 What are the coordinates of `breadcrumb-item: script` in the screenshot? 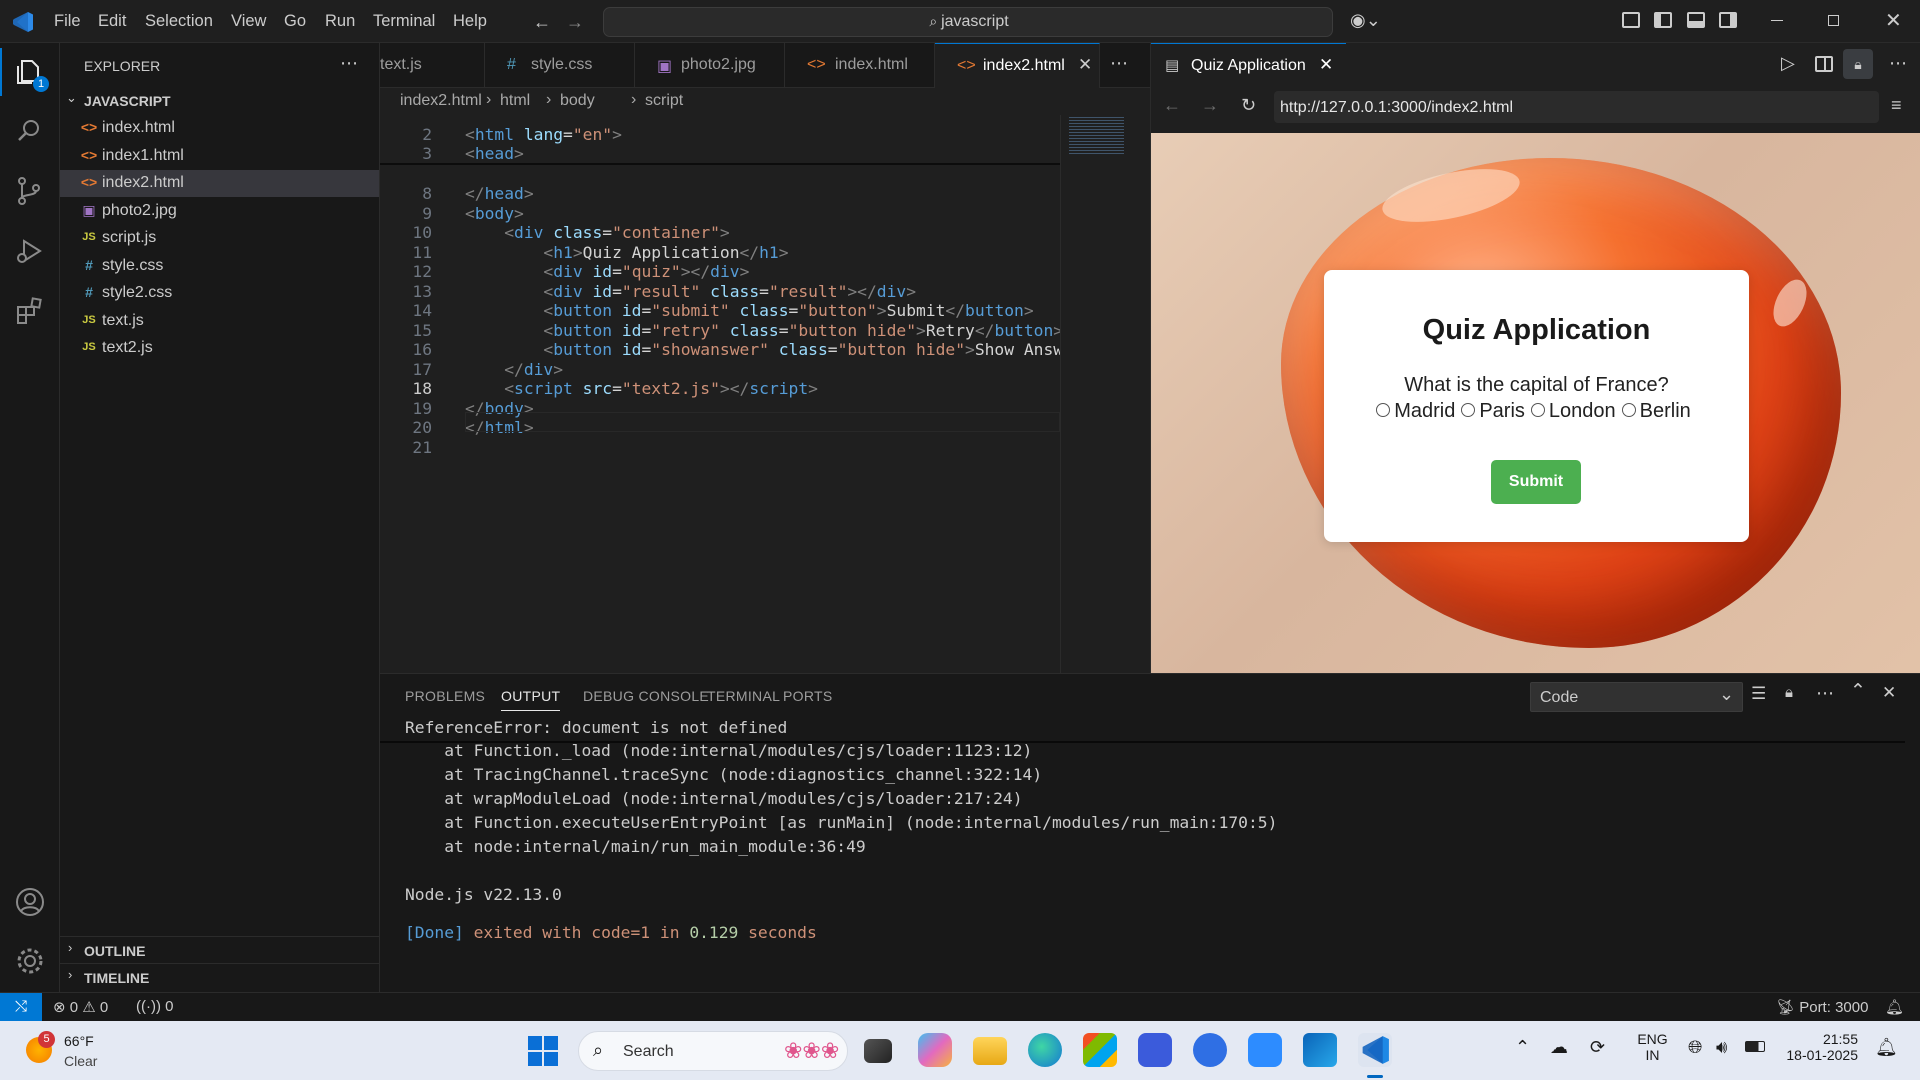 It's located at (664, 101).